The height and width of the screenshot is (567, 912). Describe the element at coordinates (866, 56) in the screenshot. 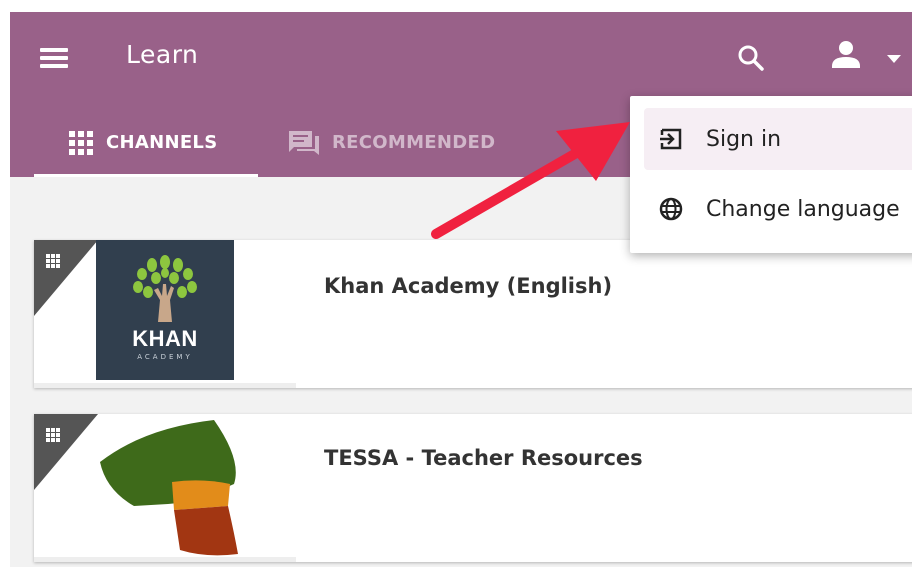

I see `user-menu-button` at that location.